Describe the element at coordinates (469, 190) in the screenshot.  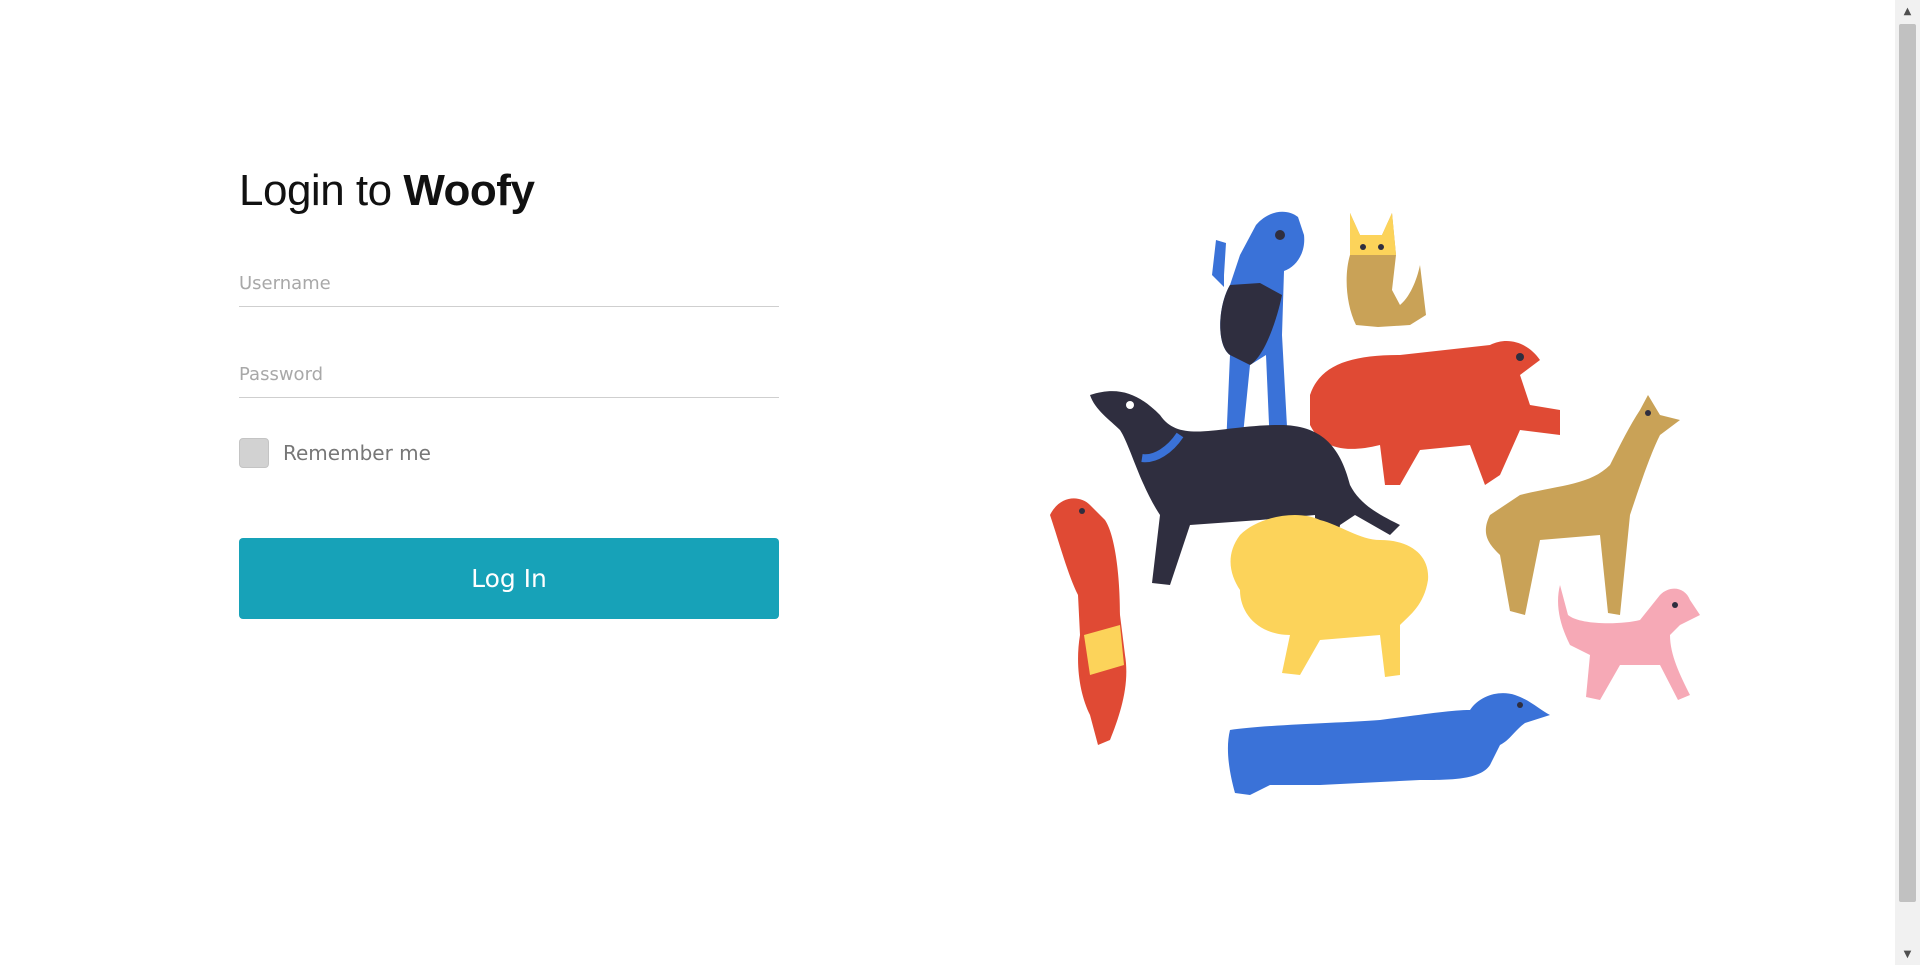
I see `brand-name: Woofy` at that location.